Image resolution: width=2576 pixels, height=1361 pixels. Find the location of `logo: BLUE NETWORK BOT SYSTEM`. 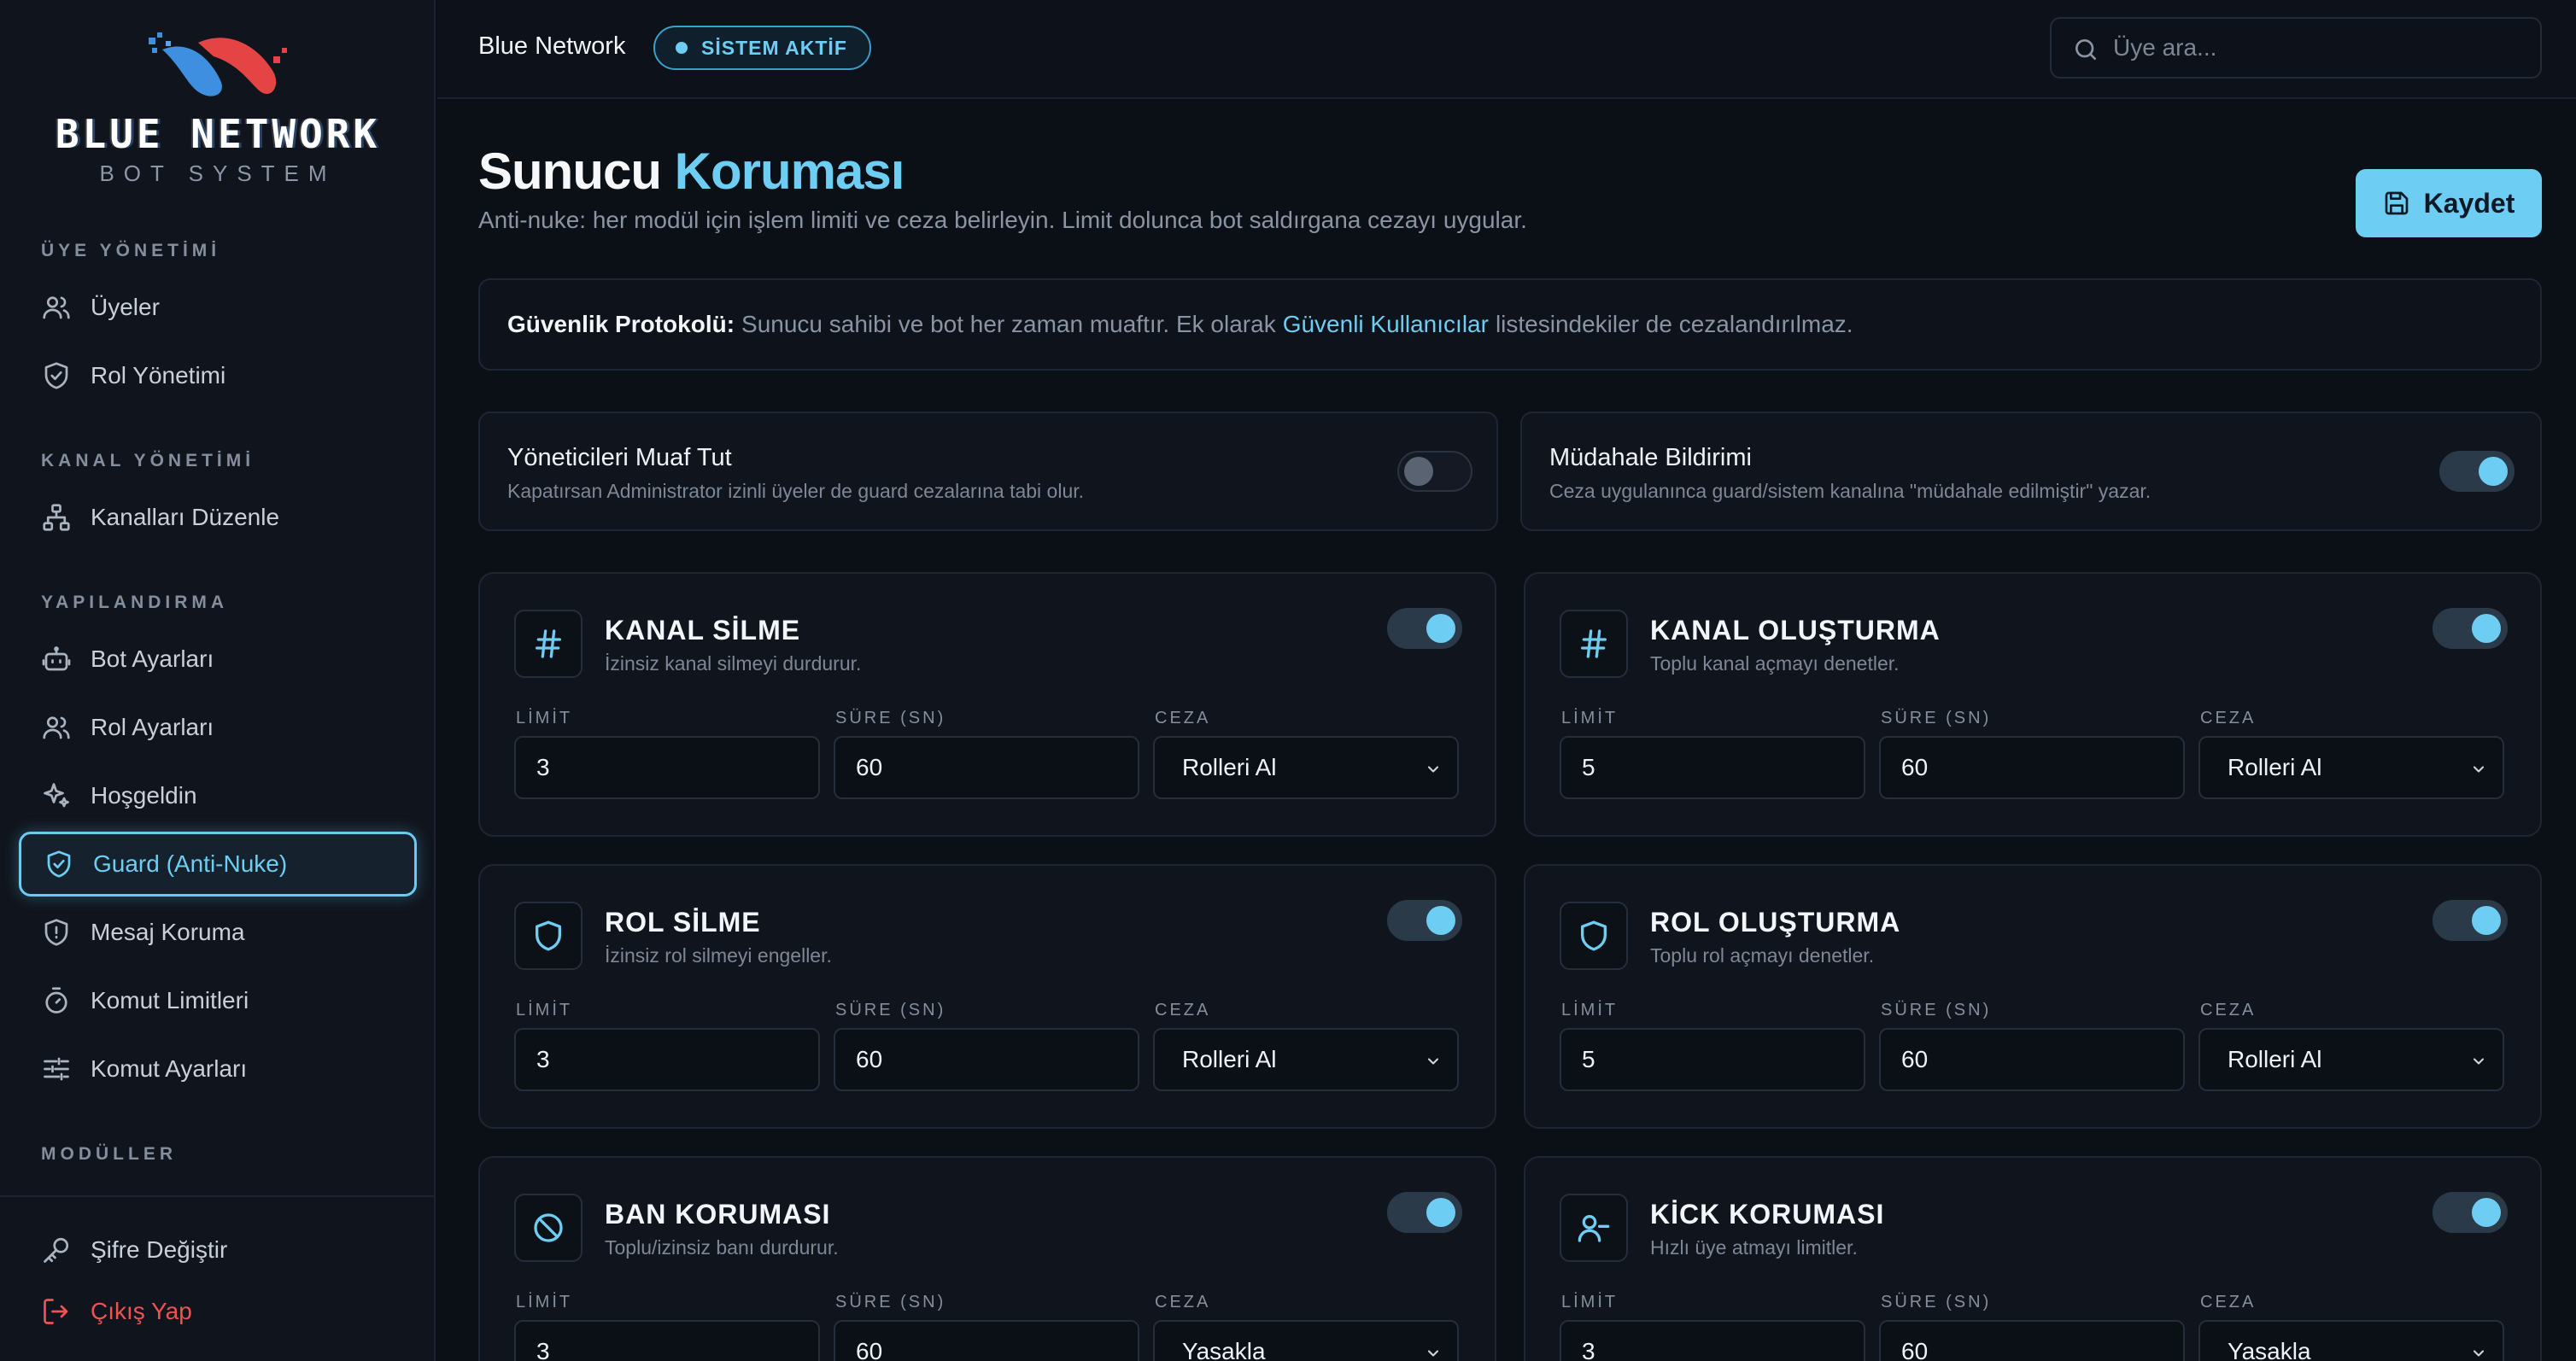

logo: BLUE NETWORK BOT SYSTEM is located at coordinates (218, 112).